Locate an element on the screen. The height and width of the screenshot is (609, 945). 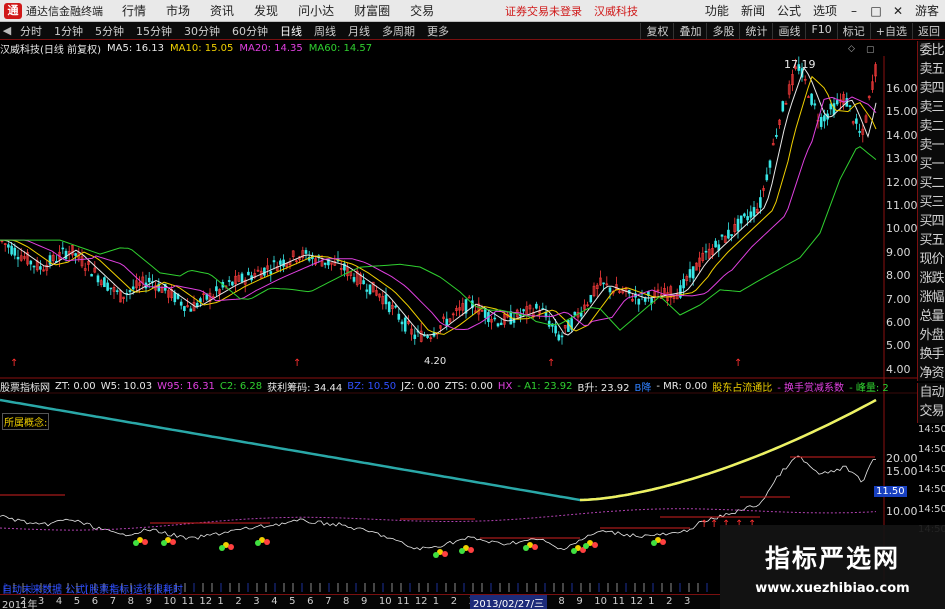
month-label: 12 is located at coordinates (206, 601).